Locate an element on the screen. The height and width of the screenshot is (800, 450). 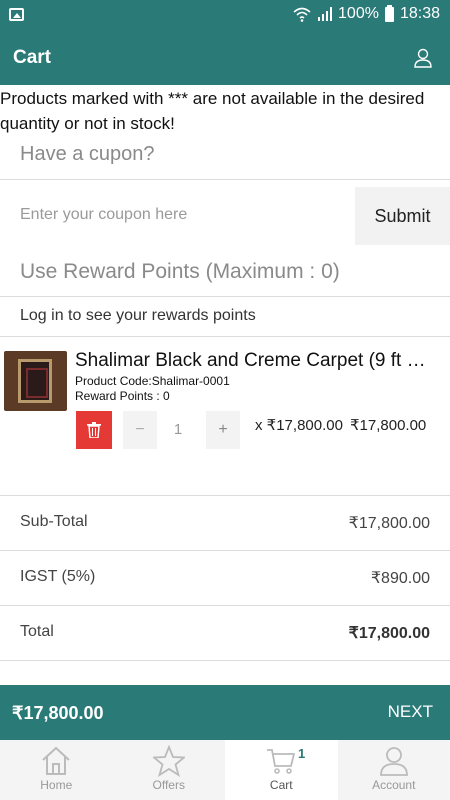
carpet-thumbnail is located at coordinates (35, 381).